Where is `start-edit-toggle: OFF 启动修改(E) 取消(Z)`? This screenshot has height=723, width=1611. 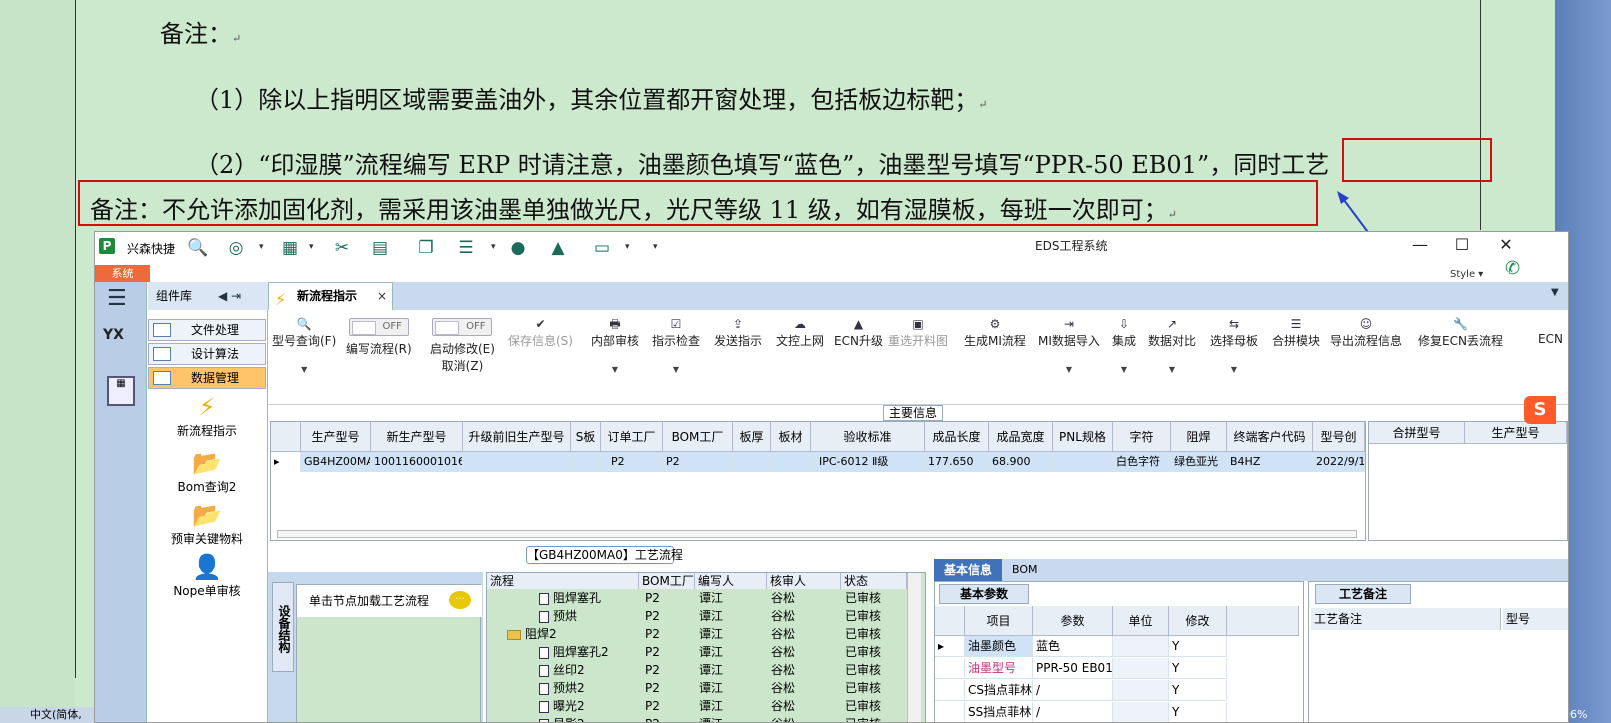 start-edit-toggle: OFF 启动修改(E) 取消(Z) is located at coordinates (462, 345).